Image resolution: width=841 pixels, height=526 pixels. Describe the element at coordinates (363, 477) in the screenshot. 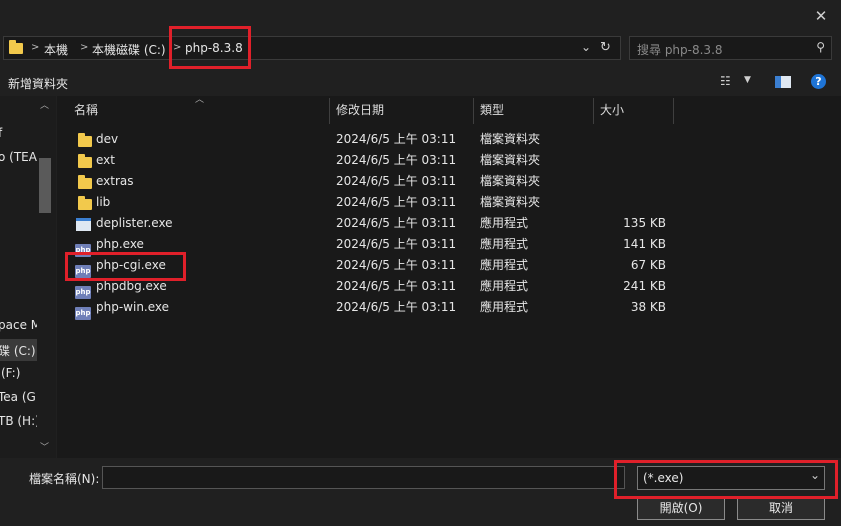

I see `filename-input` at that location.